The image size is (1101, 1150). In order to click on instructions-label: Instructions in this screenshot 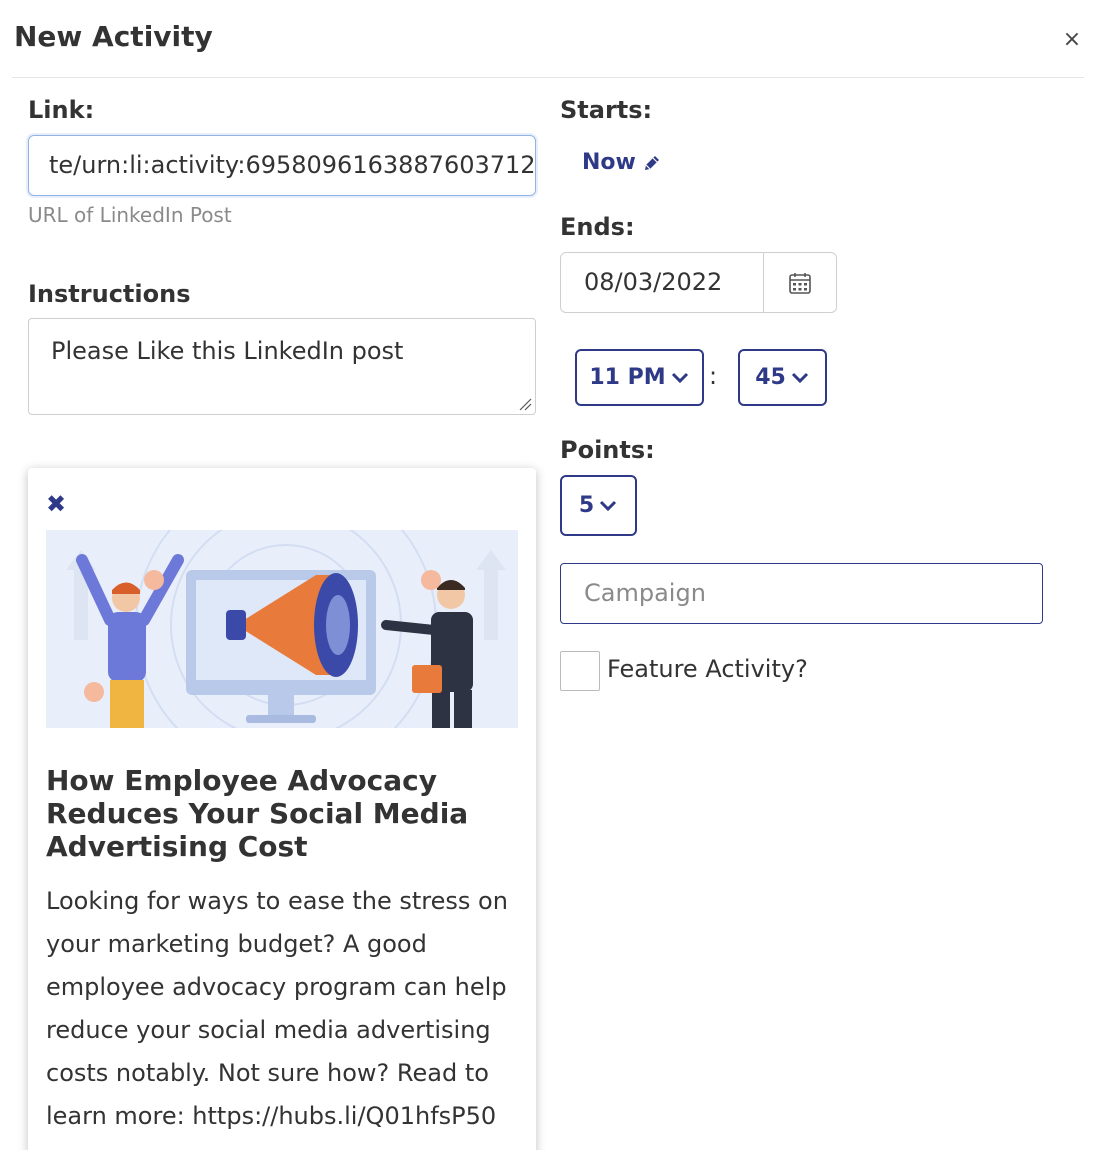, I will do `click(109, 294)`.